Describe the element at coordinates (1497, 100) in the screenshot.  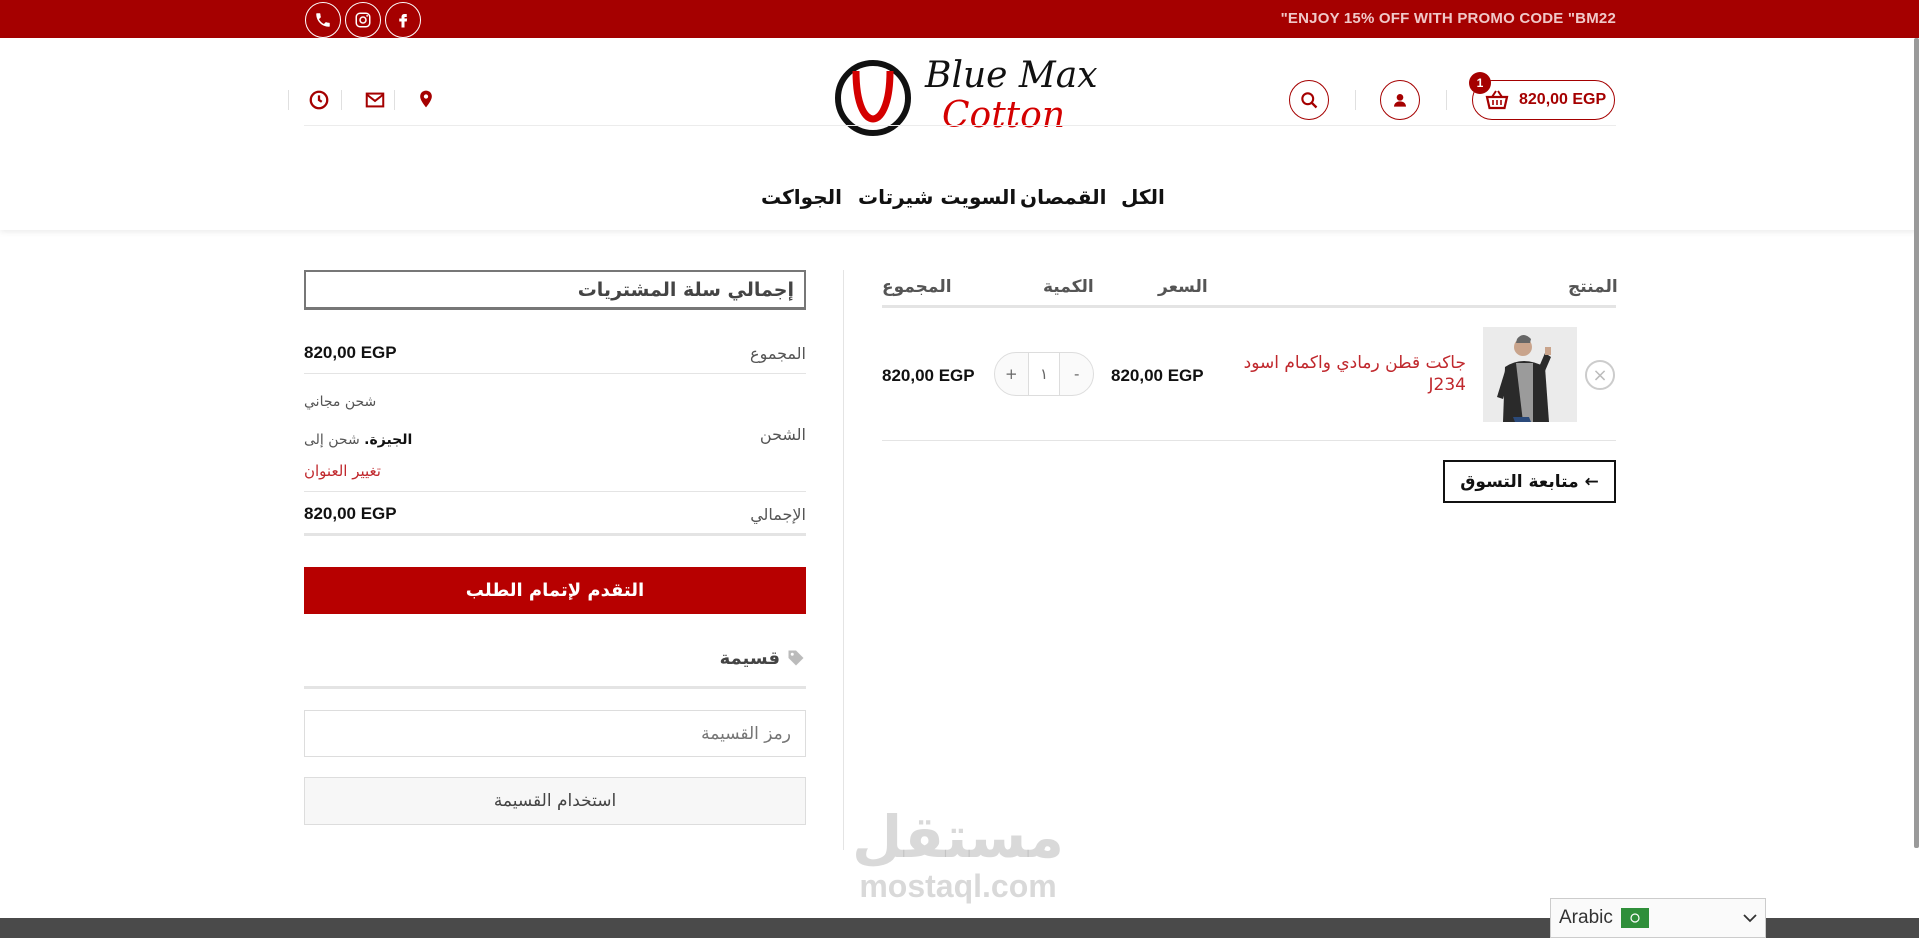
I see `basket-icon` at that location.